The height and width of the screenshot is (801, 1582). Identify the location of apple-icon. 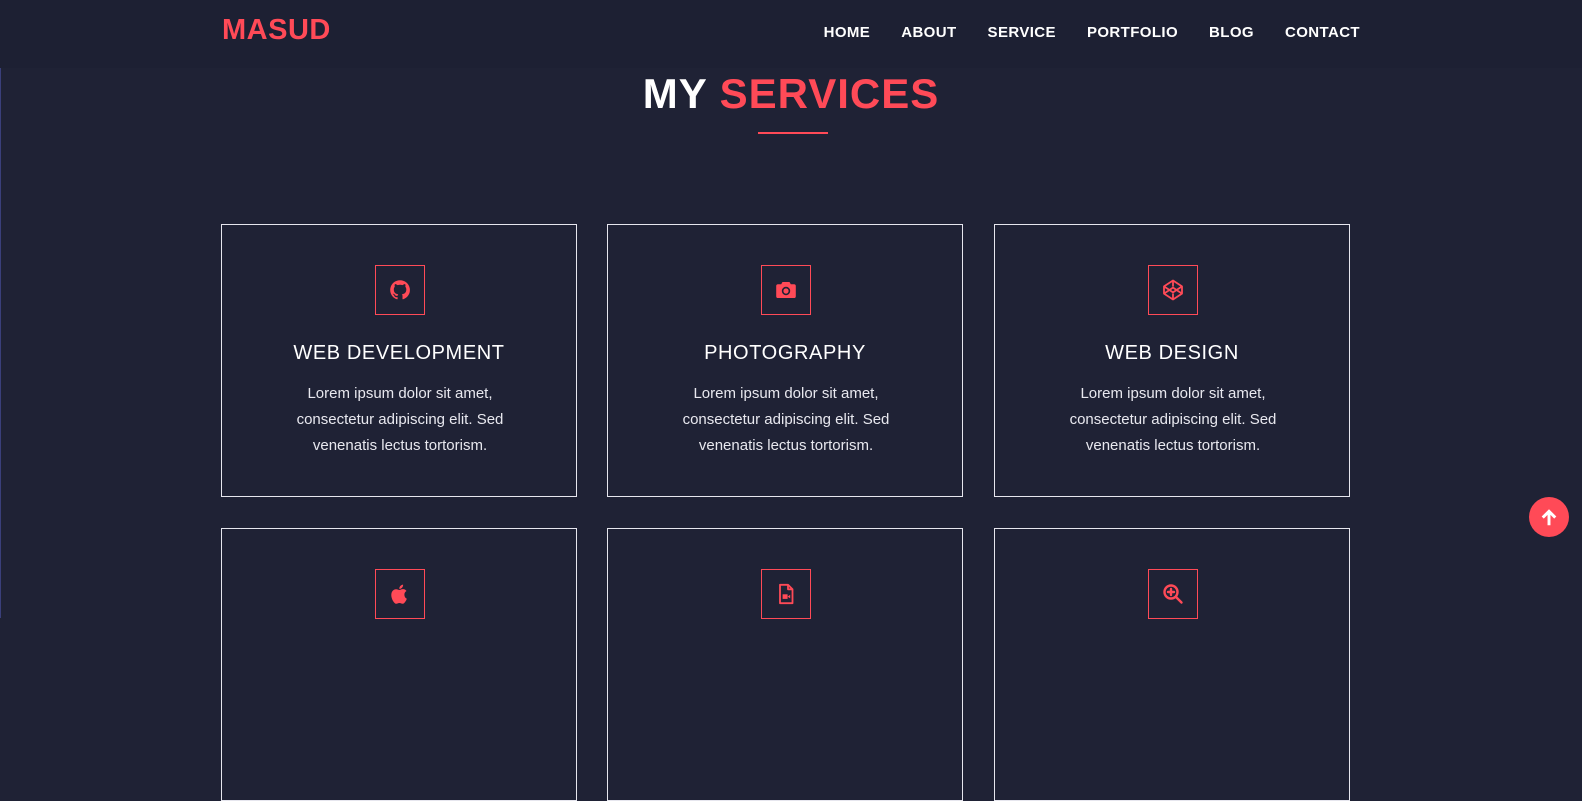
(400, 594).